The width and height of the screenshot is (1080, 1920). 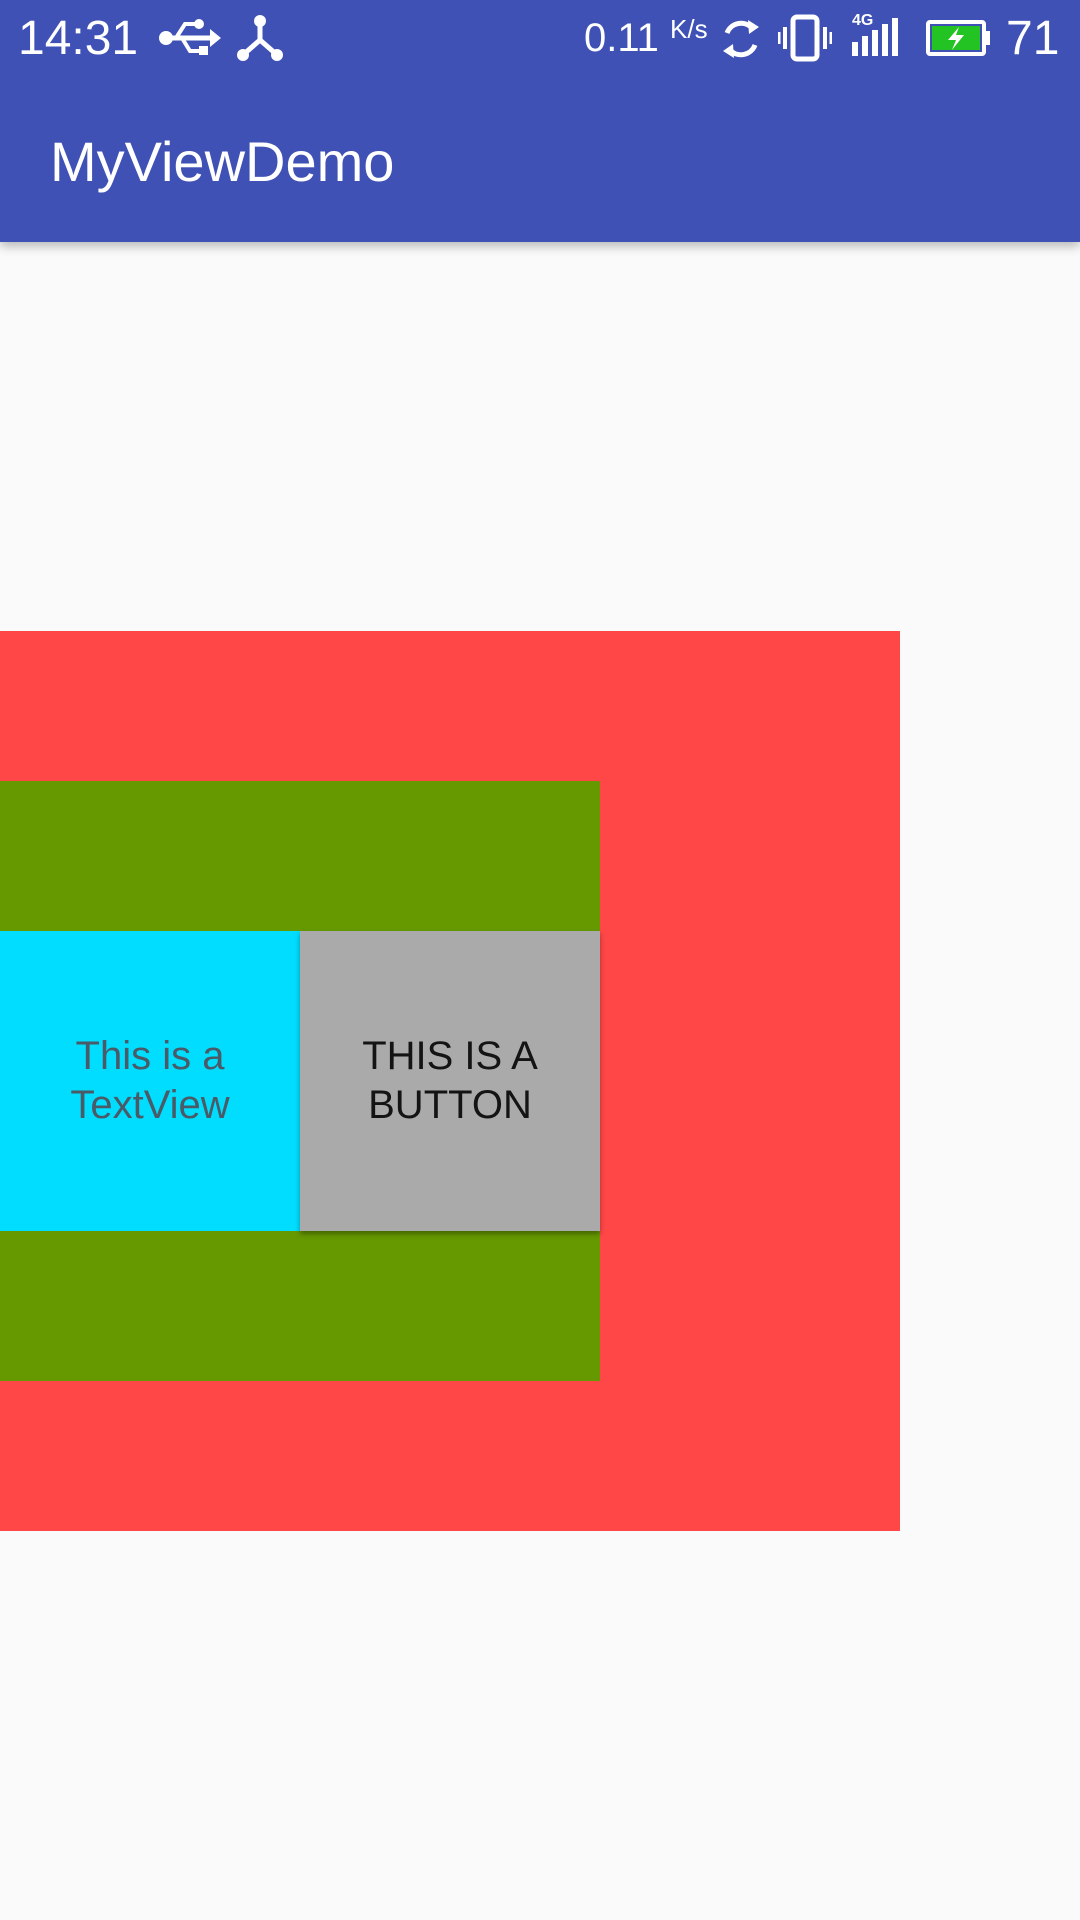 What do you see at coordinates (621, 38) in the screenshot?
I see `network-speed: 0.11` at bounding box center [621, 38].